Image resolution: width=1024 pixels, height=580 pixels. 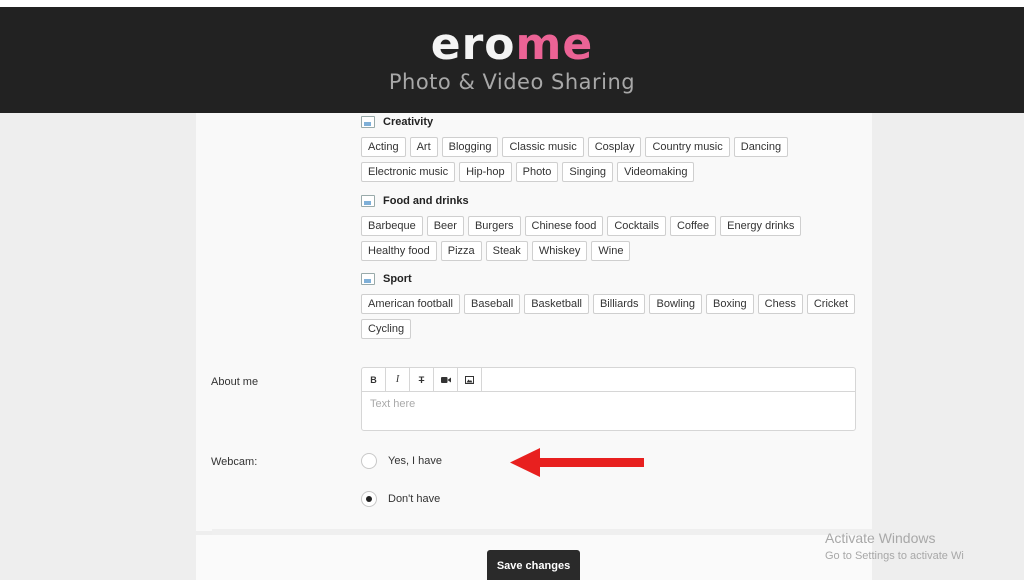 What do you see at coordinates (608, 380) in the screenshot?
I see `editor-toolbar: B I T` at bounding box center [608, 380].